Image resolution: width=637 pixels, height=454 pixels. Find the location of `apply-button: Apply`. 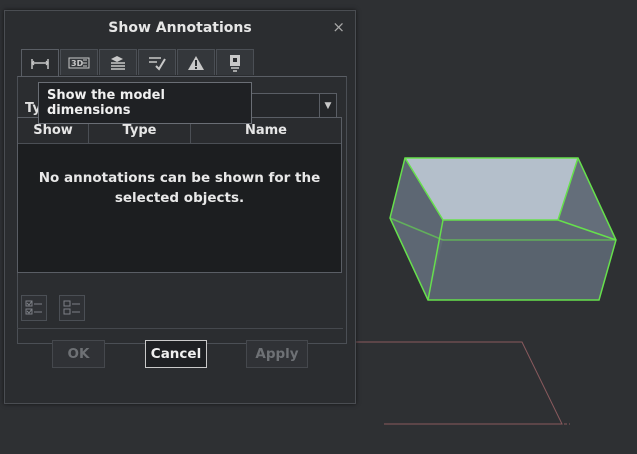

apply-button: Apply is located at coordinates (277, 354).